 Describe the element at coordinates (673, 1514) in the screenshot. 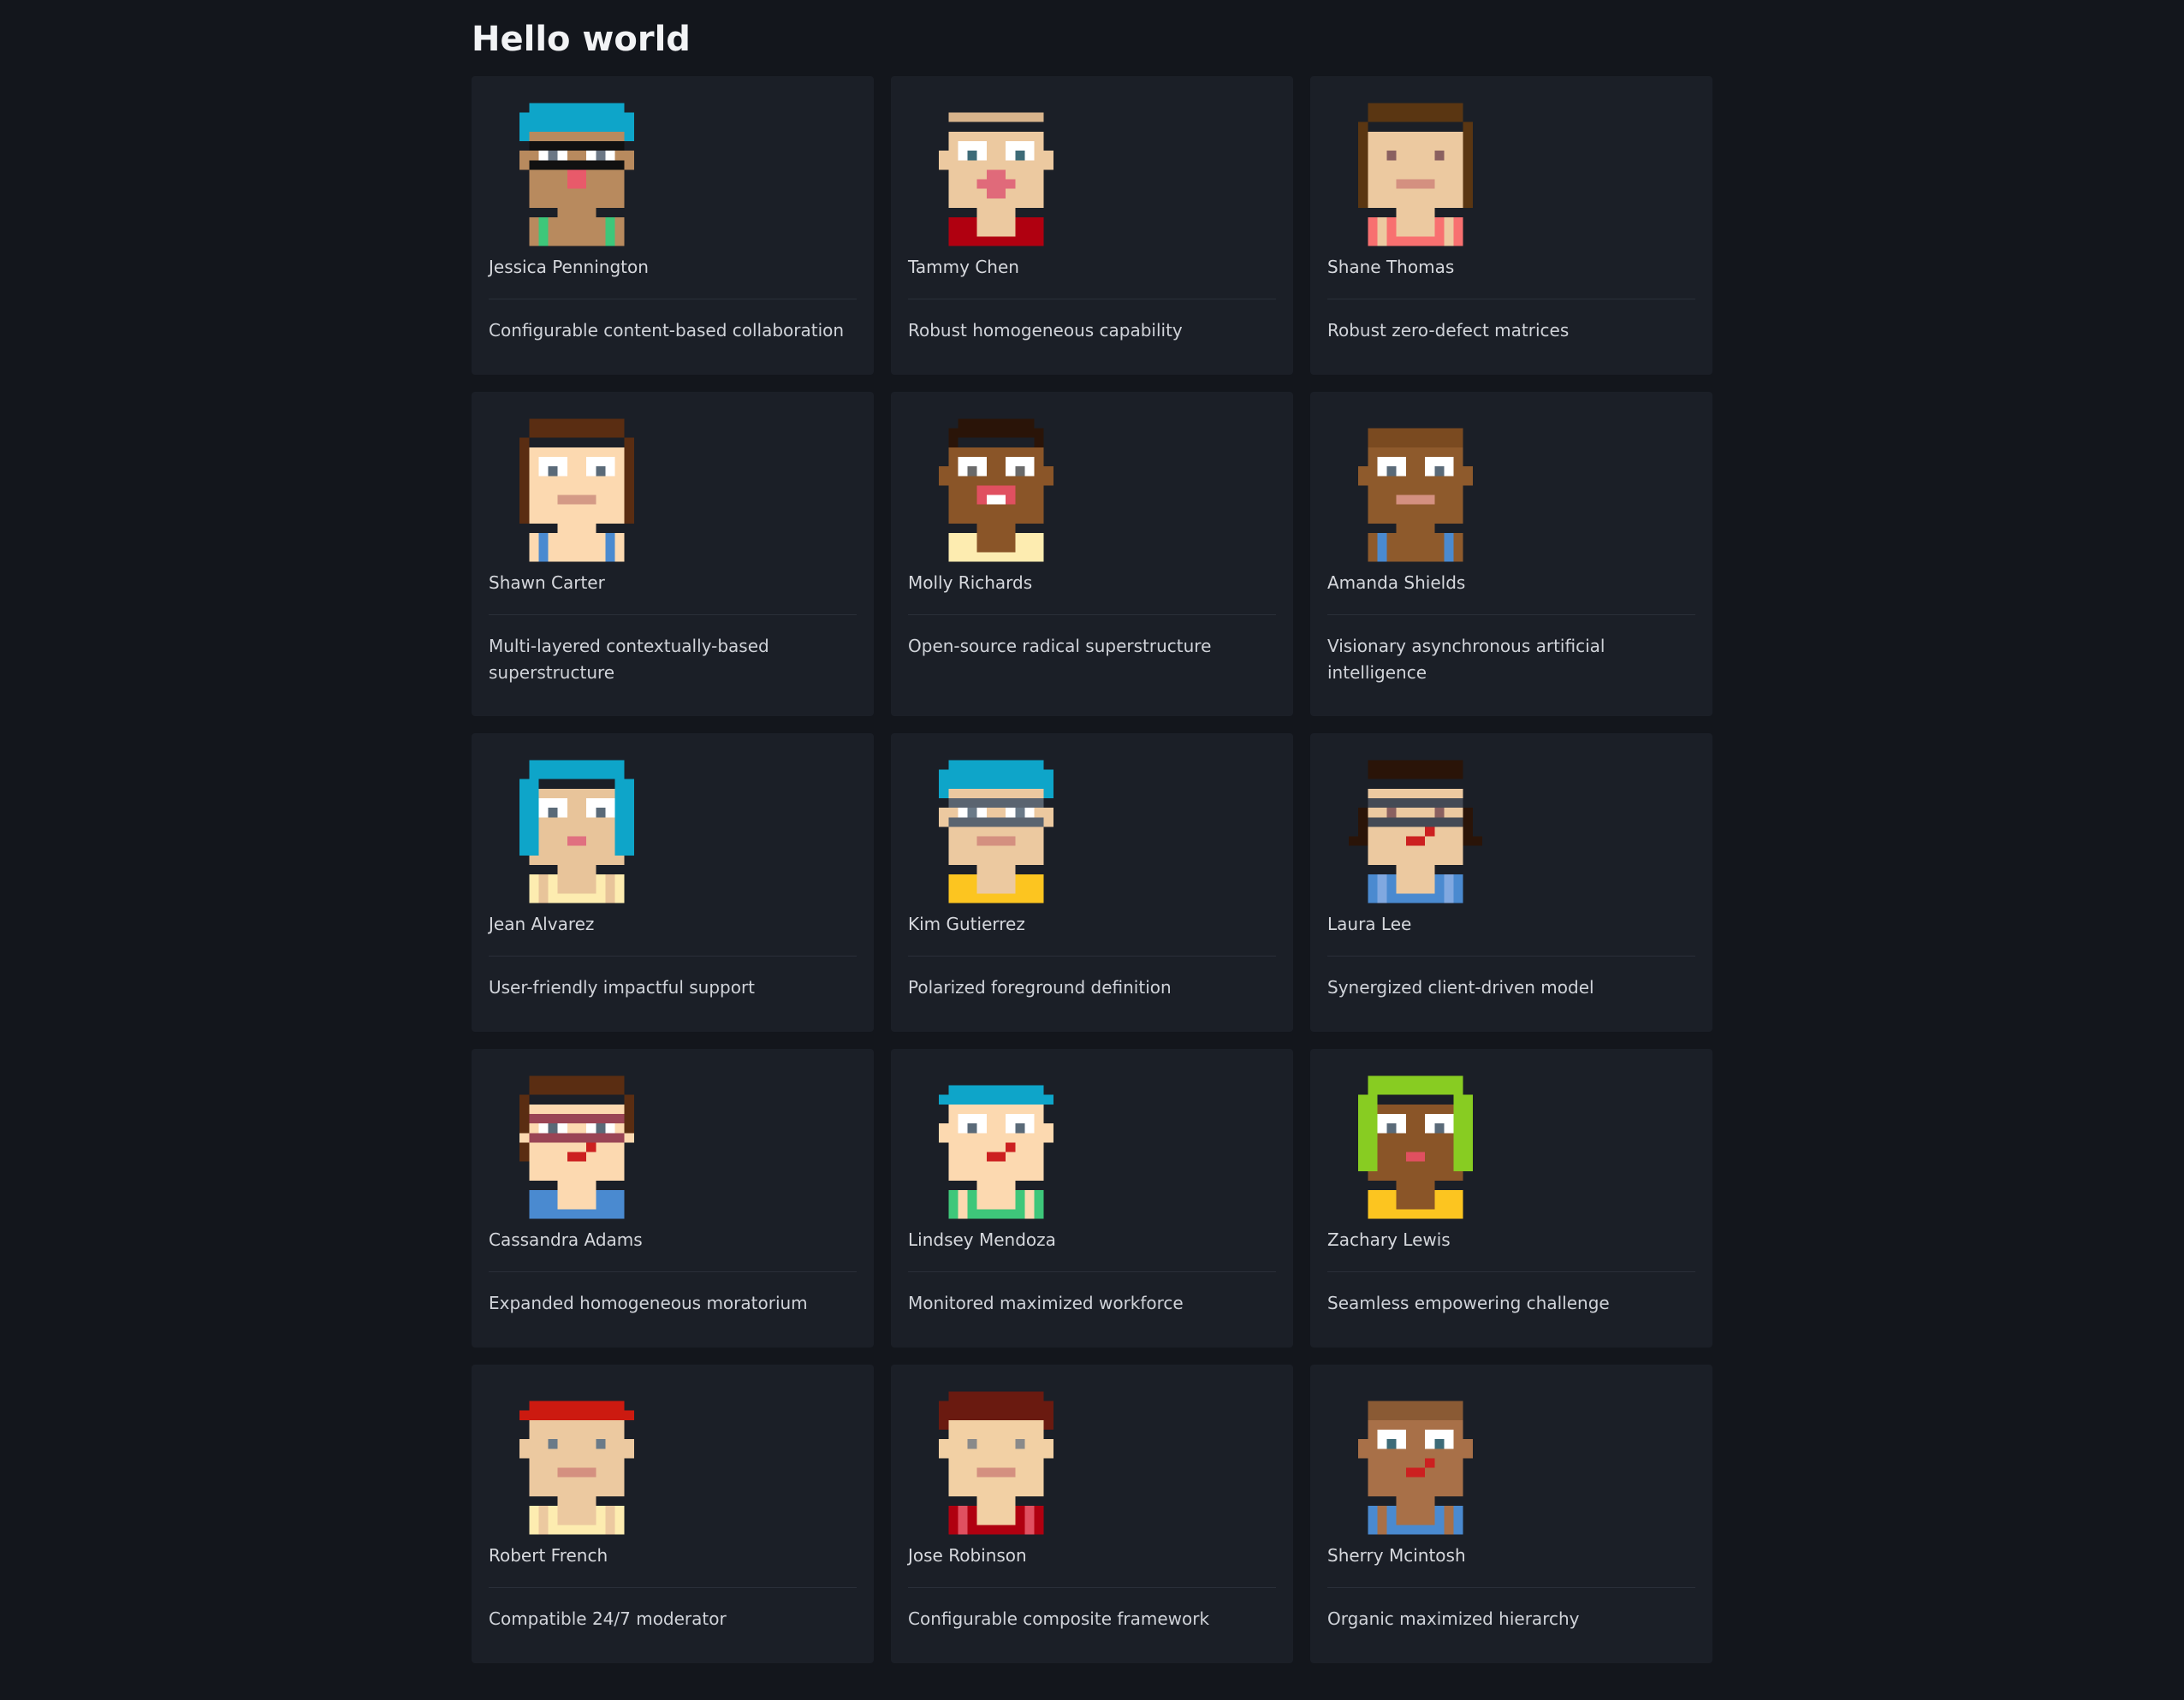

I see `person-card: Robert French Compatible 24/7 moderator` at that location.